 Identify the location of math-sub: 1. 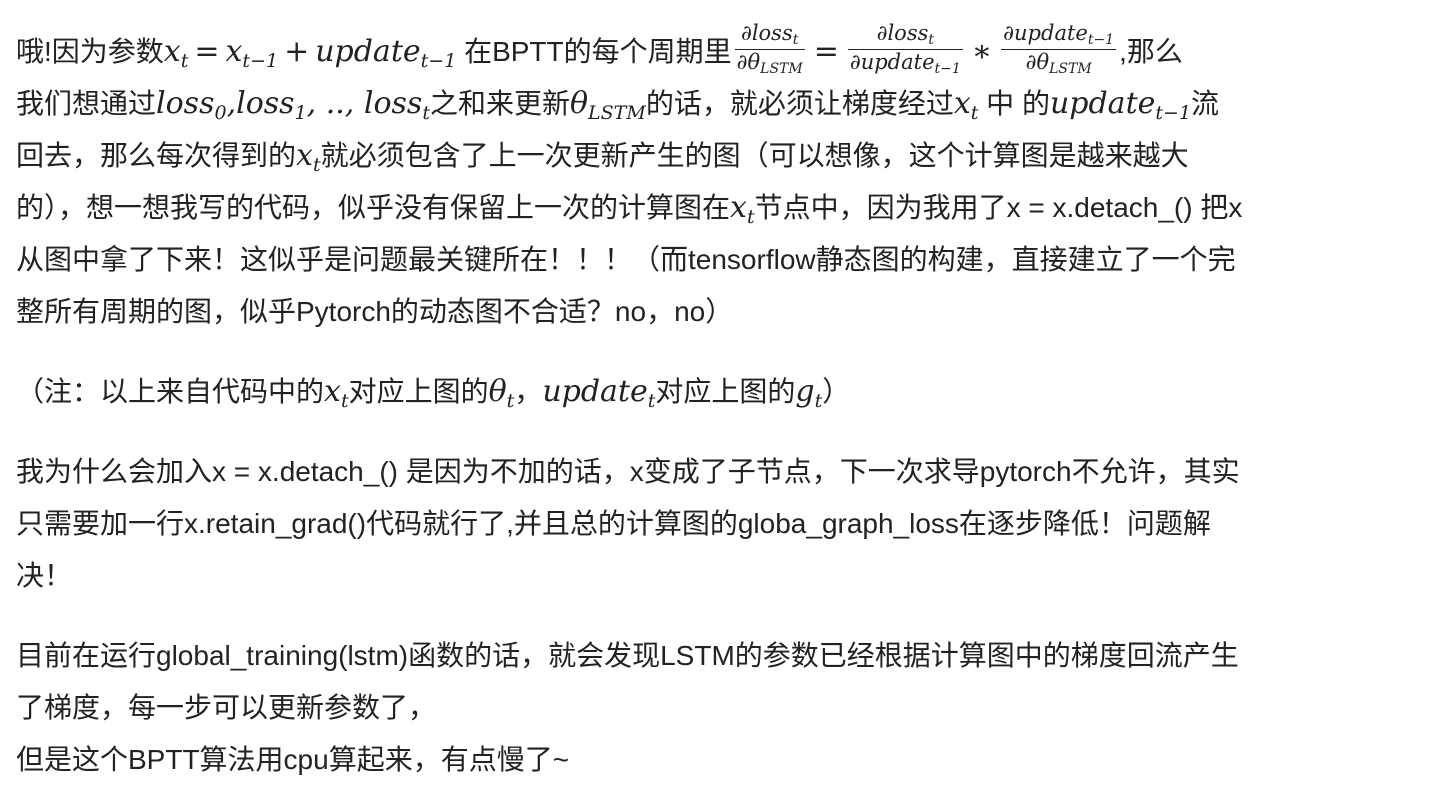
(300, 113).